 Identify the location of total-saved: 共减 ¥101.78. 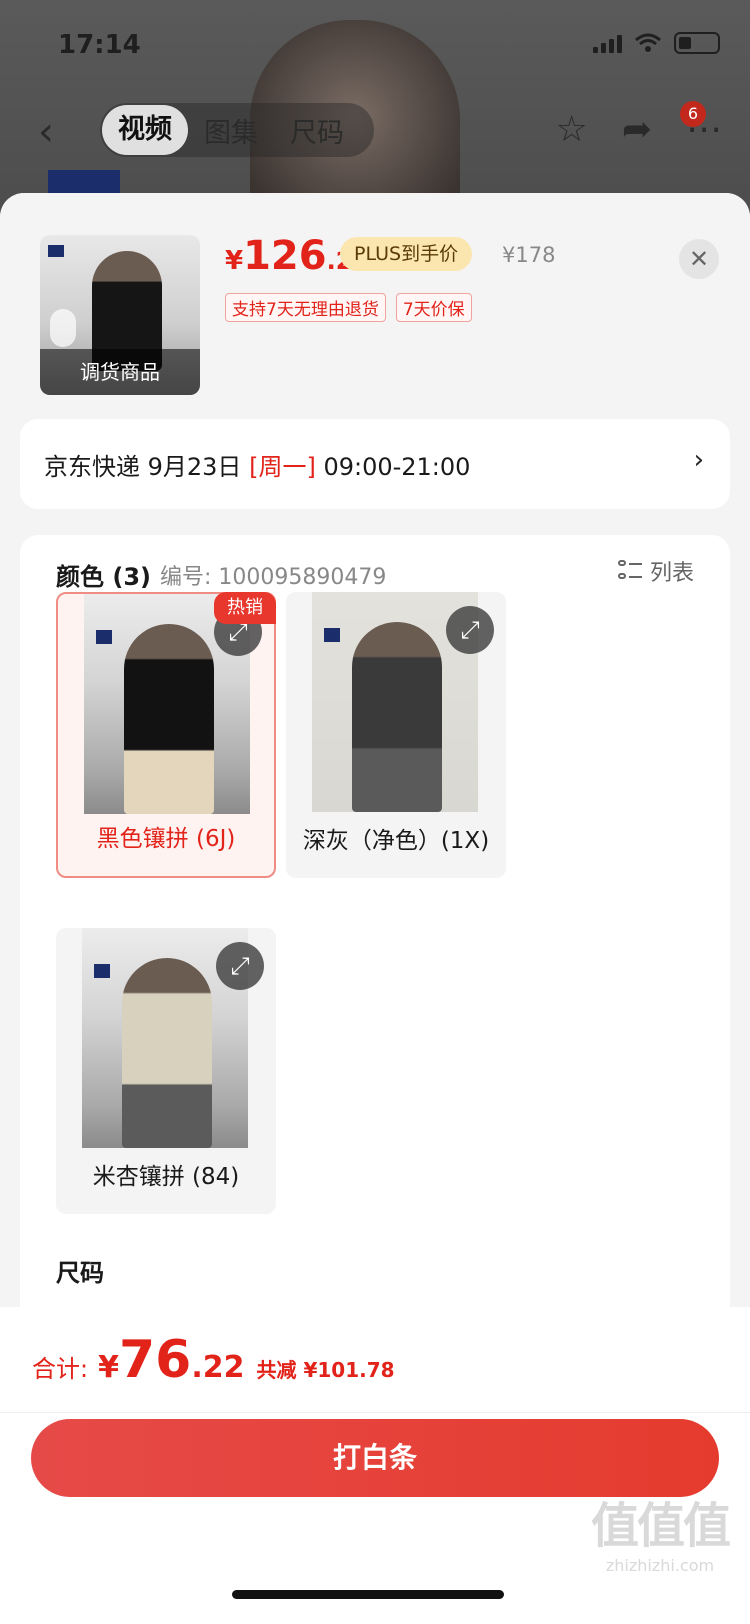
(325, 1370).